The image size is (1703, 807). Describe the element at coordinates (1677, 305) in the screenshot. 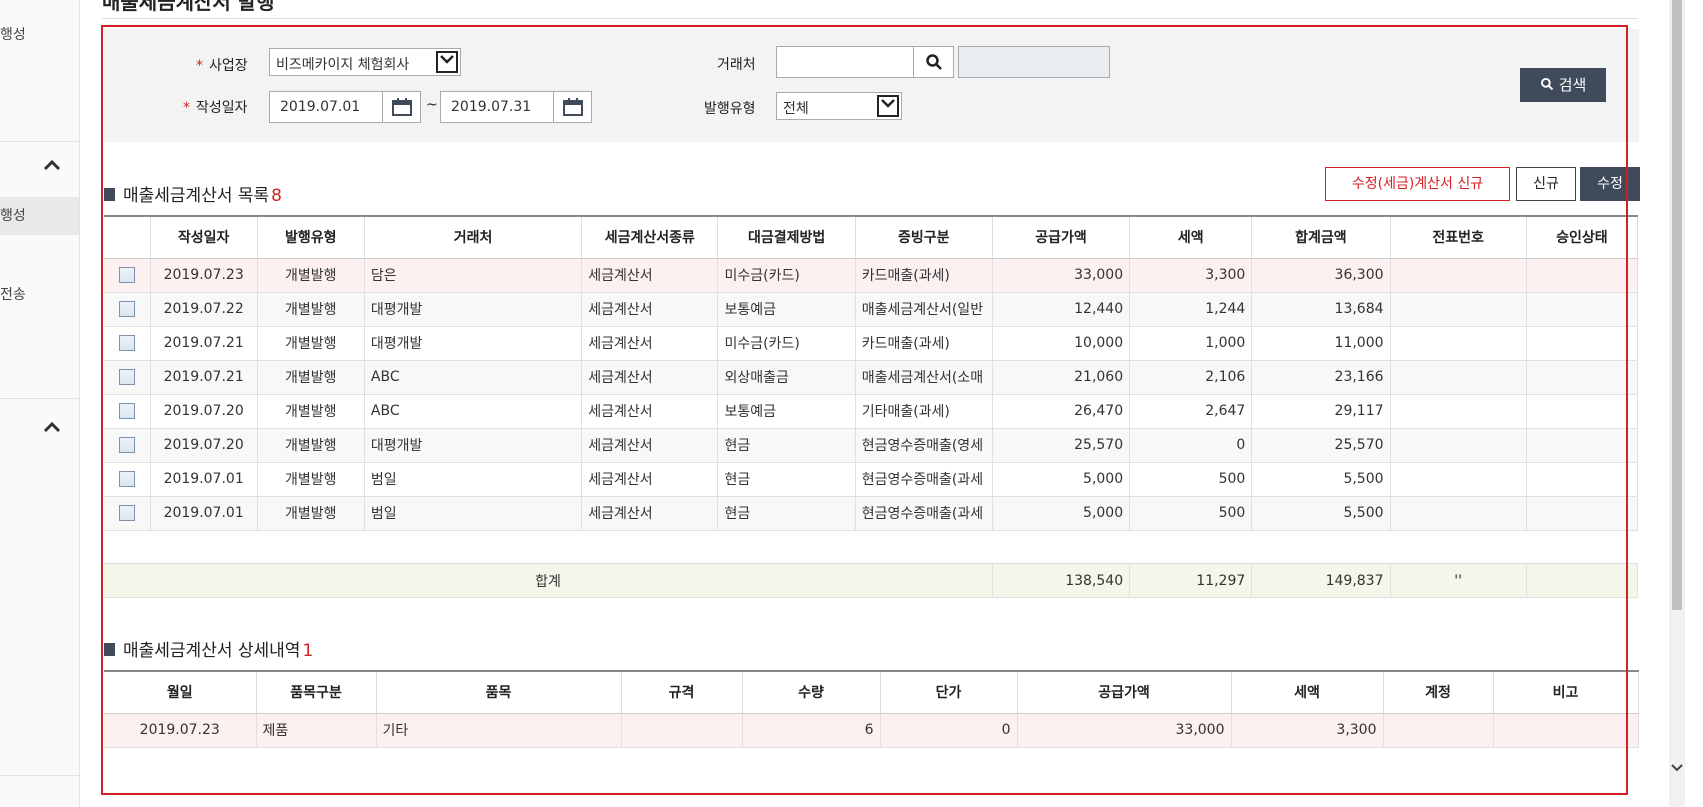

I see `scrollbar-thumb` at that location.